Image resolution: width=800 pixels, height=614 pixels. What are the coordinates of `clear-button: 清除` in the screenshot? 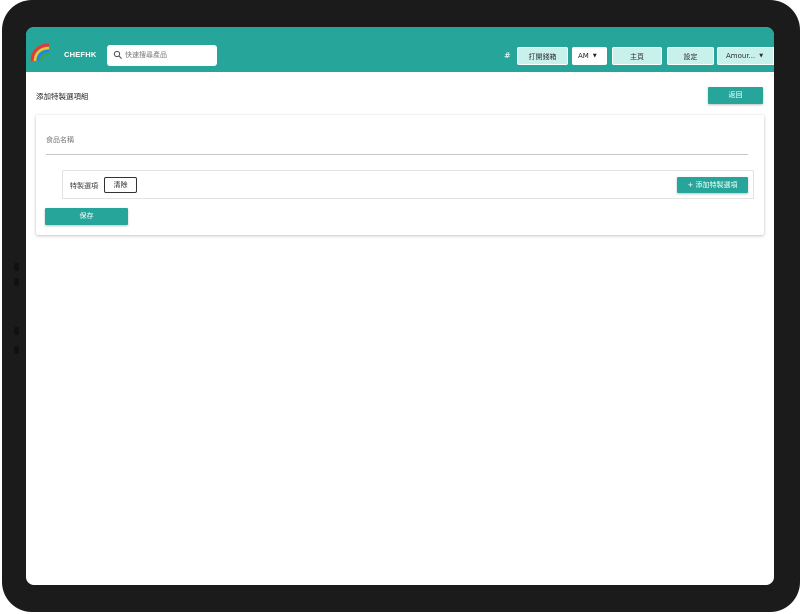 It's located at (120, 185).